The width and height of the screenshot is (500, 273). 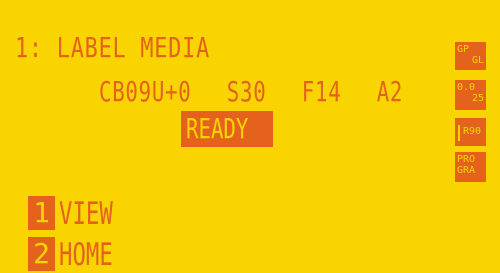 I want to click on media-parameters: CB09U+0 S30 F14 A2, so click(x=251, y=91).